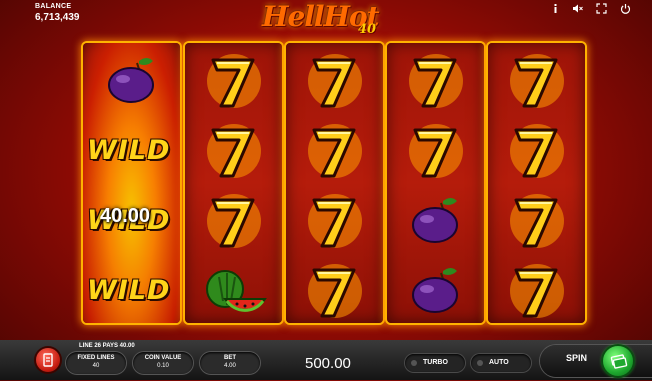 Image resolution: width=652 pixels, height=381 pixels. What do you see at coordinates (230, 358) in the screenshot?
I see `bet-label: BET` at bounding box center [230, 358].